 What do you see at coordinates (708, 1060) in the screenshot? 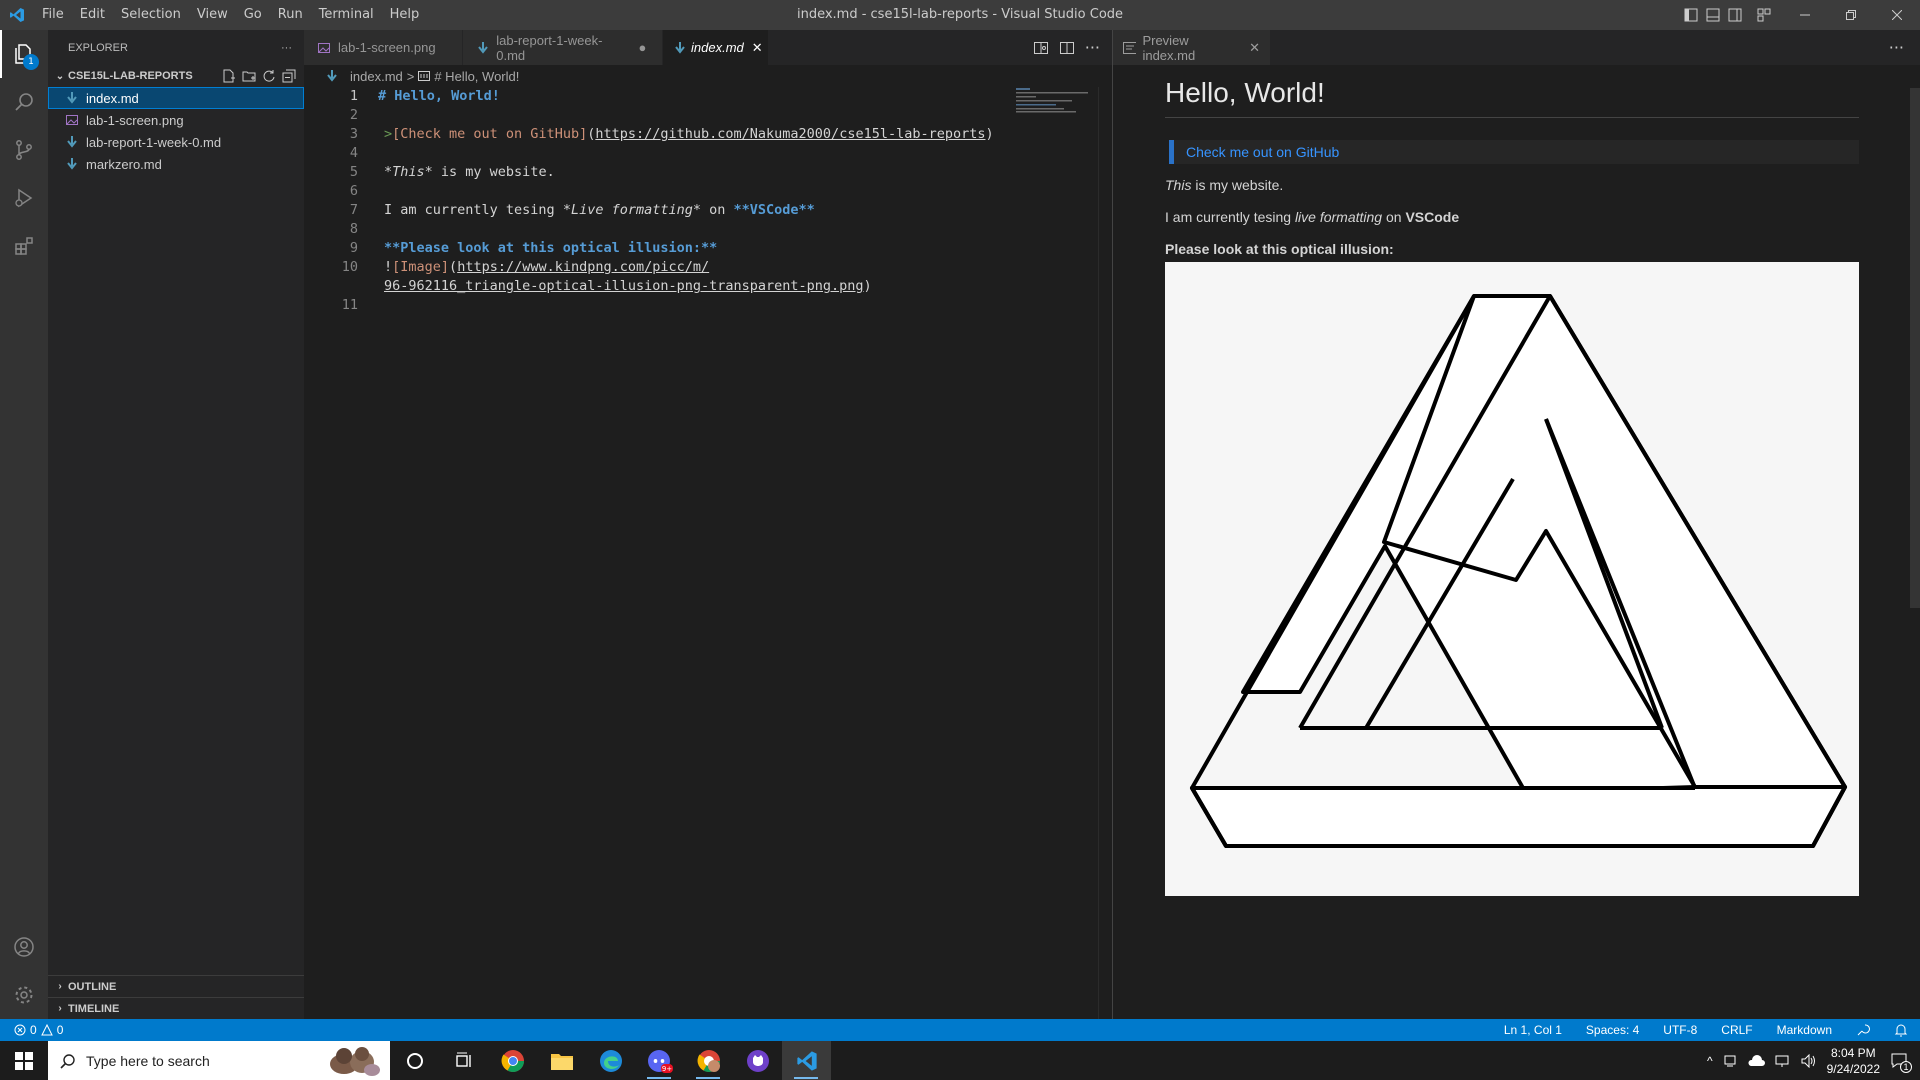
I see `chrome-profile-icon` at bounding box center [708, 1060].